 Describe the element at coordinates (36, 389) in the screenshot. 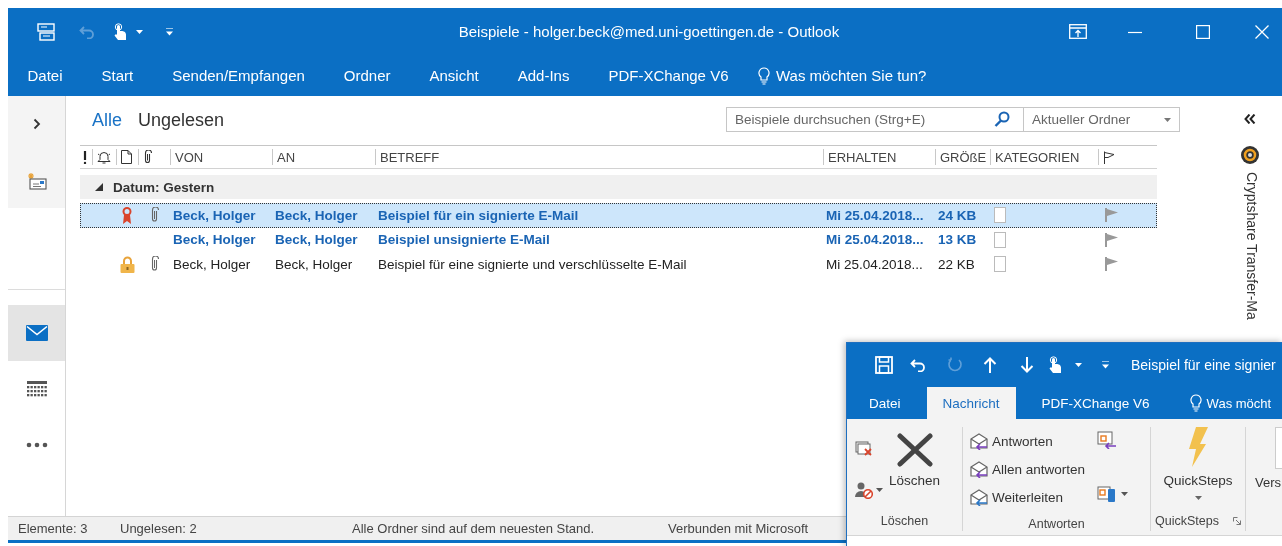

I see `calendar-icon` at that location.